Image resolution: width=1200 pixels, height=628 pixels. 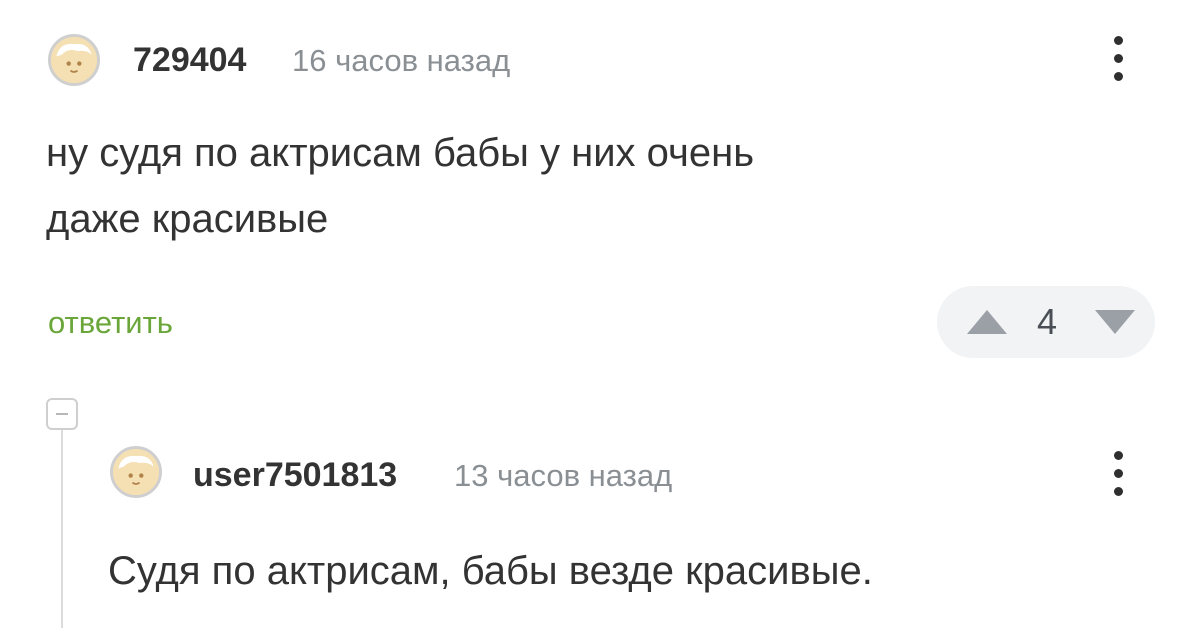 What do you see at coordinates (110, 323) in the screenshot?
I see `reply-link: ответить` at bounding box center [110, 323].